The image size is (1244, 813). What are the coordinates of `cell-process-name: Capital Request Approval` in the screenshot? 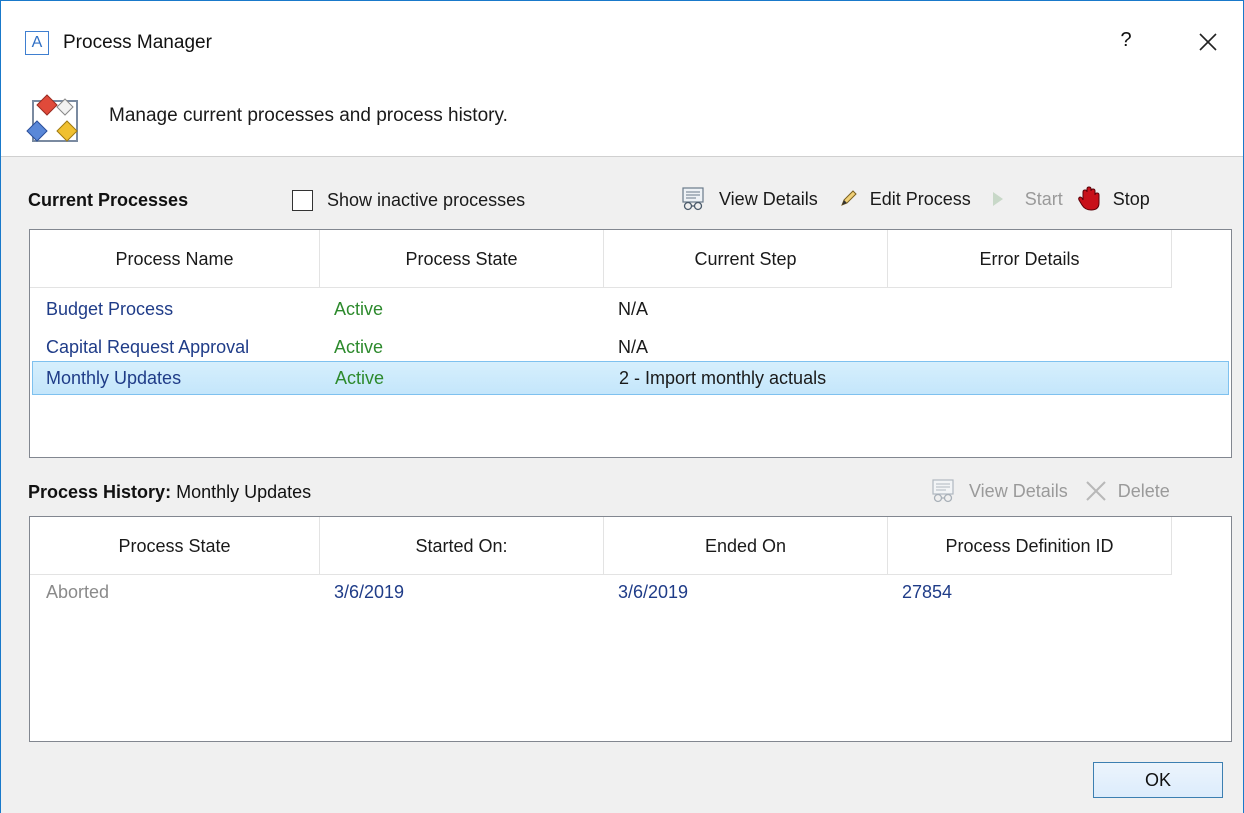 It's located at (148, 346).